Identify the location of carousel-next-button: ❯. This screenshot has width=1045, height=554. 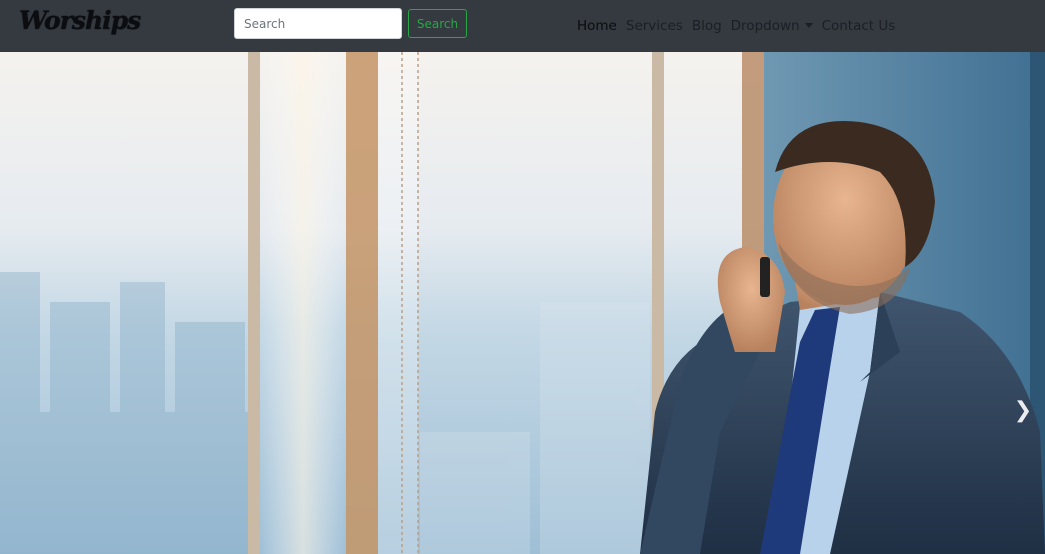
(1023, 410).